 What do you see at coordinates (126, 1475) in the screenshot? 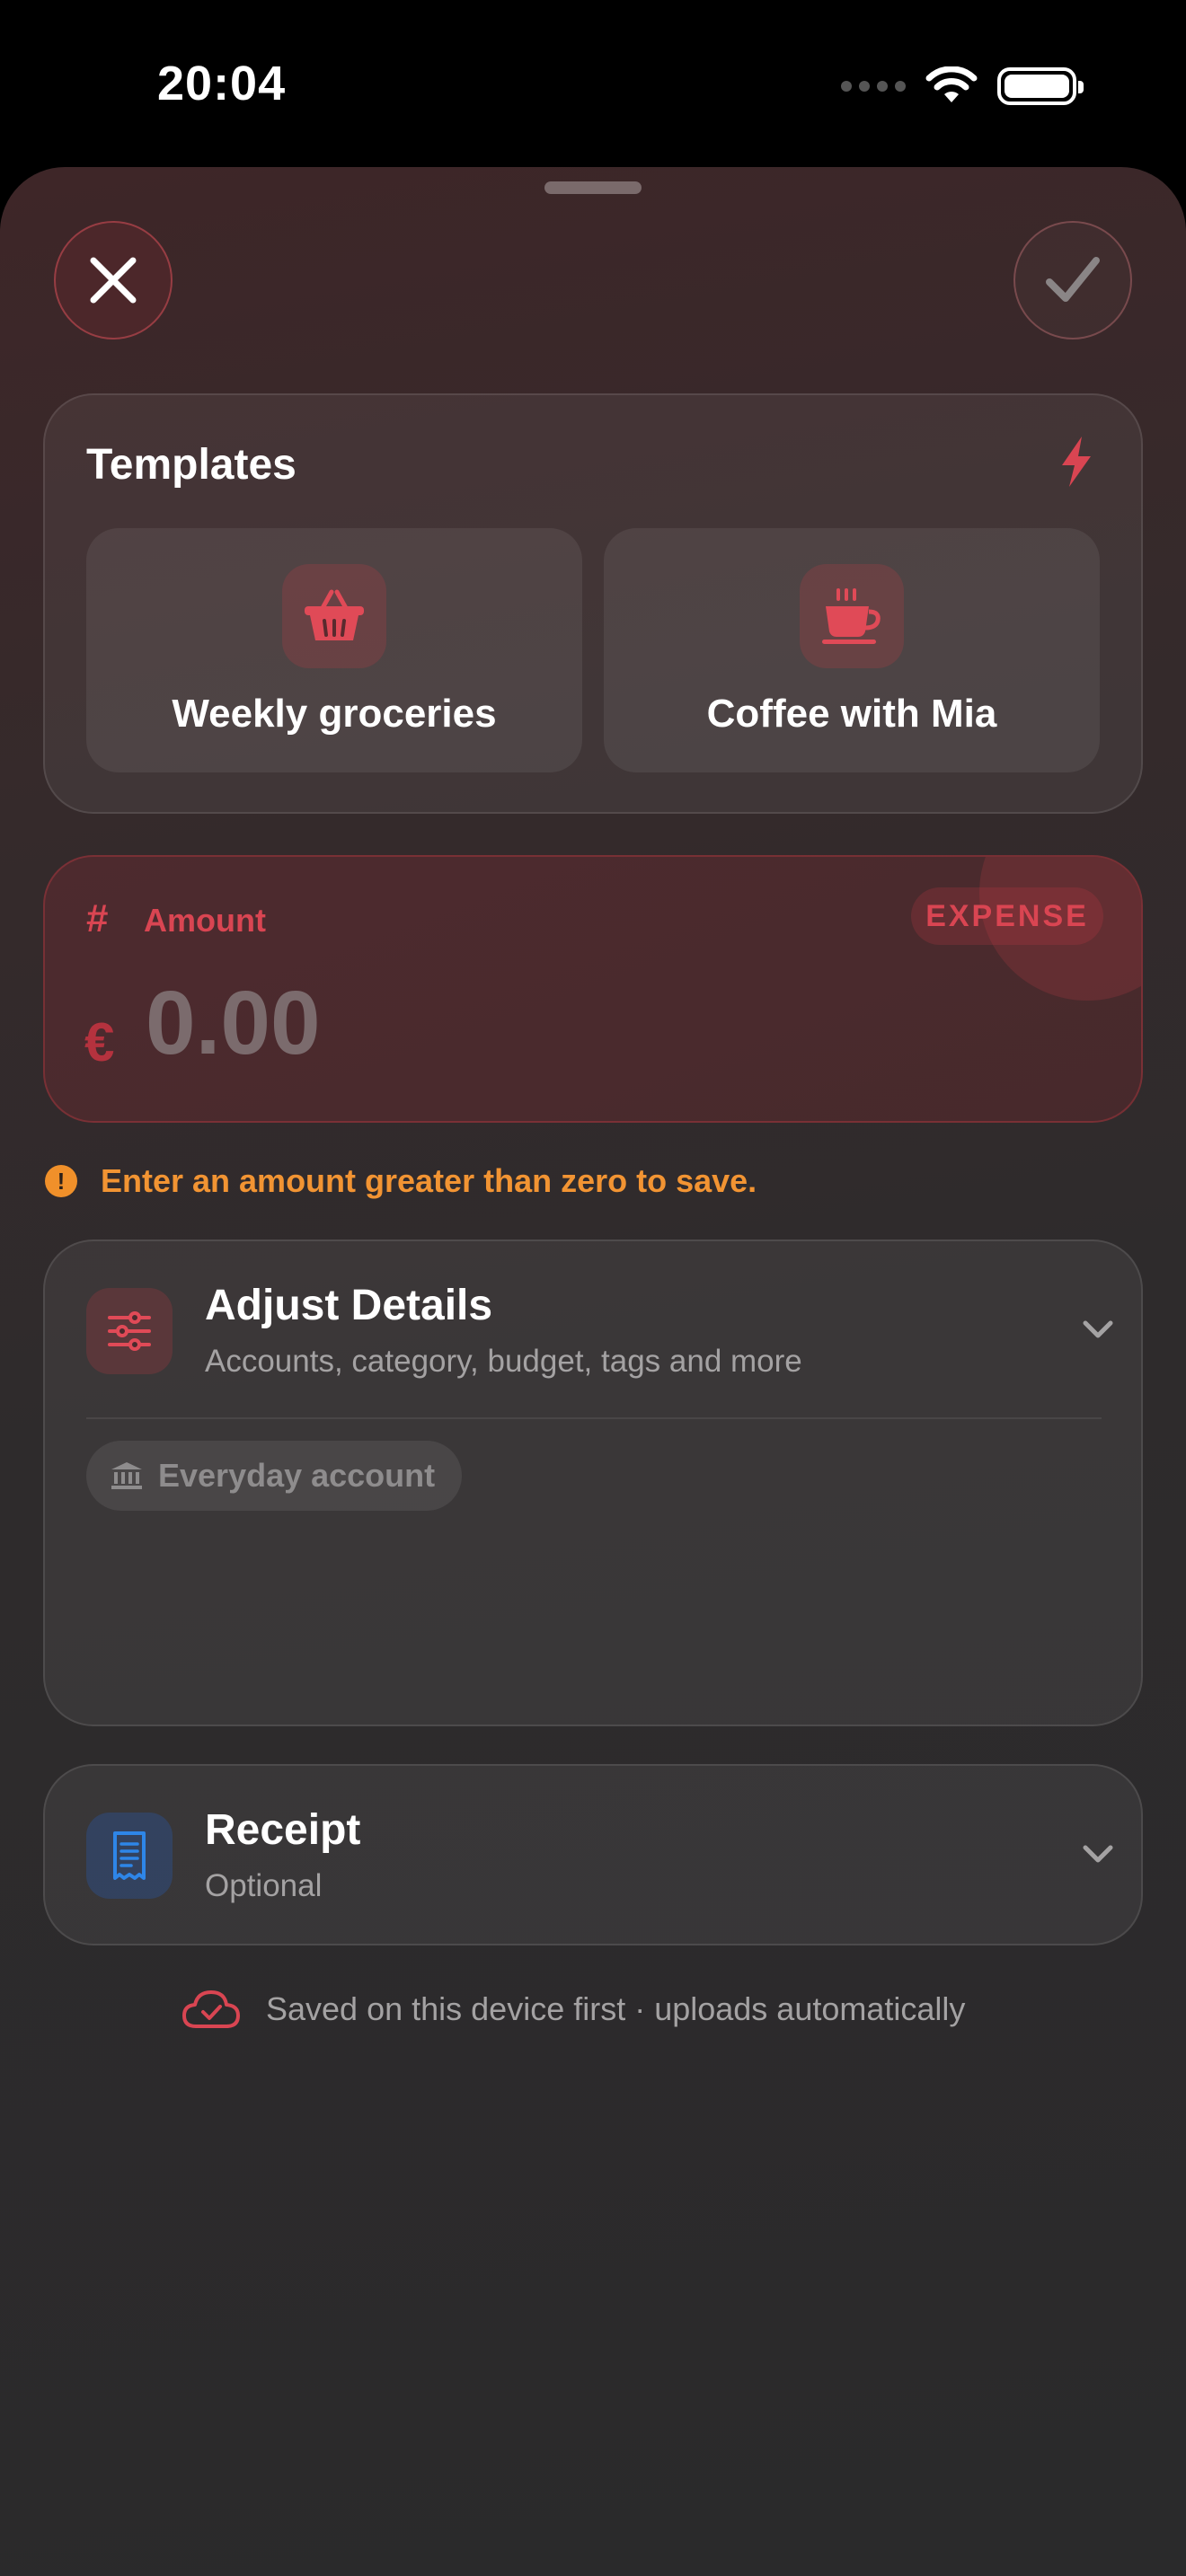
I see `bank-icon` at bounding box center [126, 1475].